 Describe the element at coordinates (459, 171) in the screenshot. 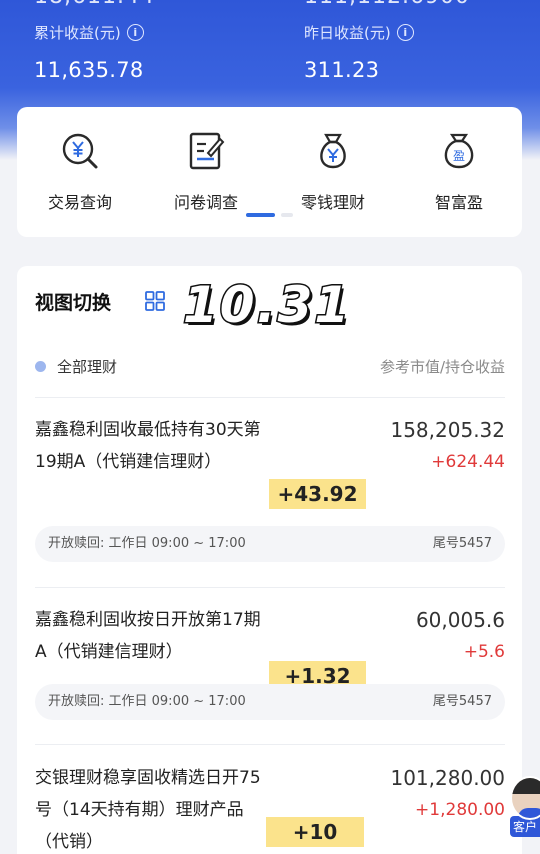

I see `quick-item-zhifuying: 盈 智富盈` at that location.